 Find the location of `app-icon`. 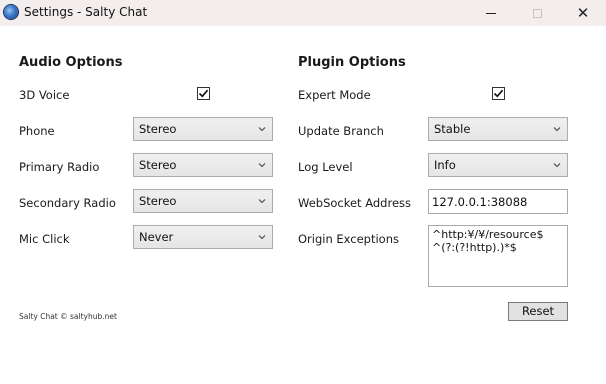

app-icon is located at coordinates (11, 12).